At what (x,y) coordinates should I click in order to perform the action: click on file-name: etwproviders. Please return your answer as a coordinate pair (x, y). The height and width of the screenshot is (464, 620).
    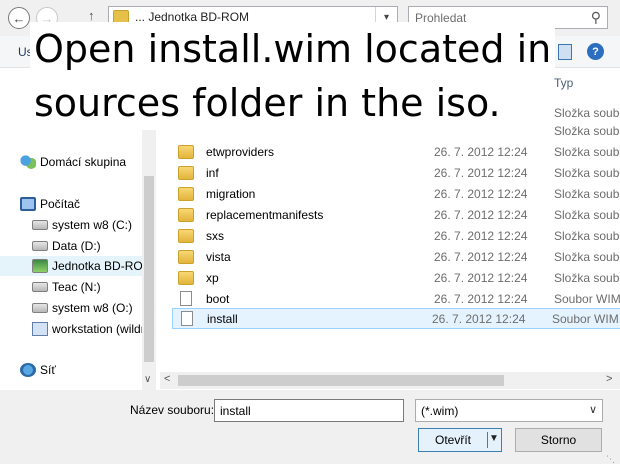
    Looking at the image, I should click on (240, 151).